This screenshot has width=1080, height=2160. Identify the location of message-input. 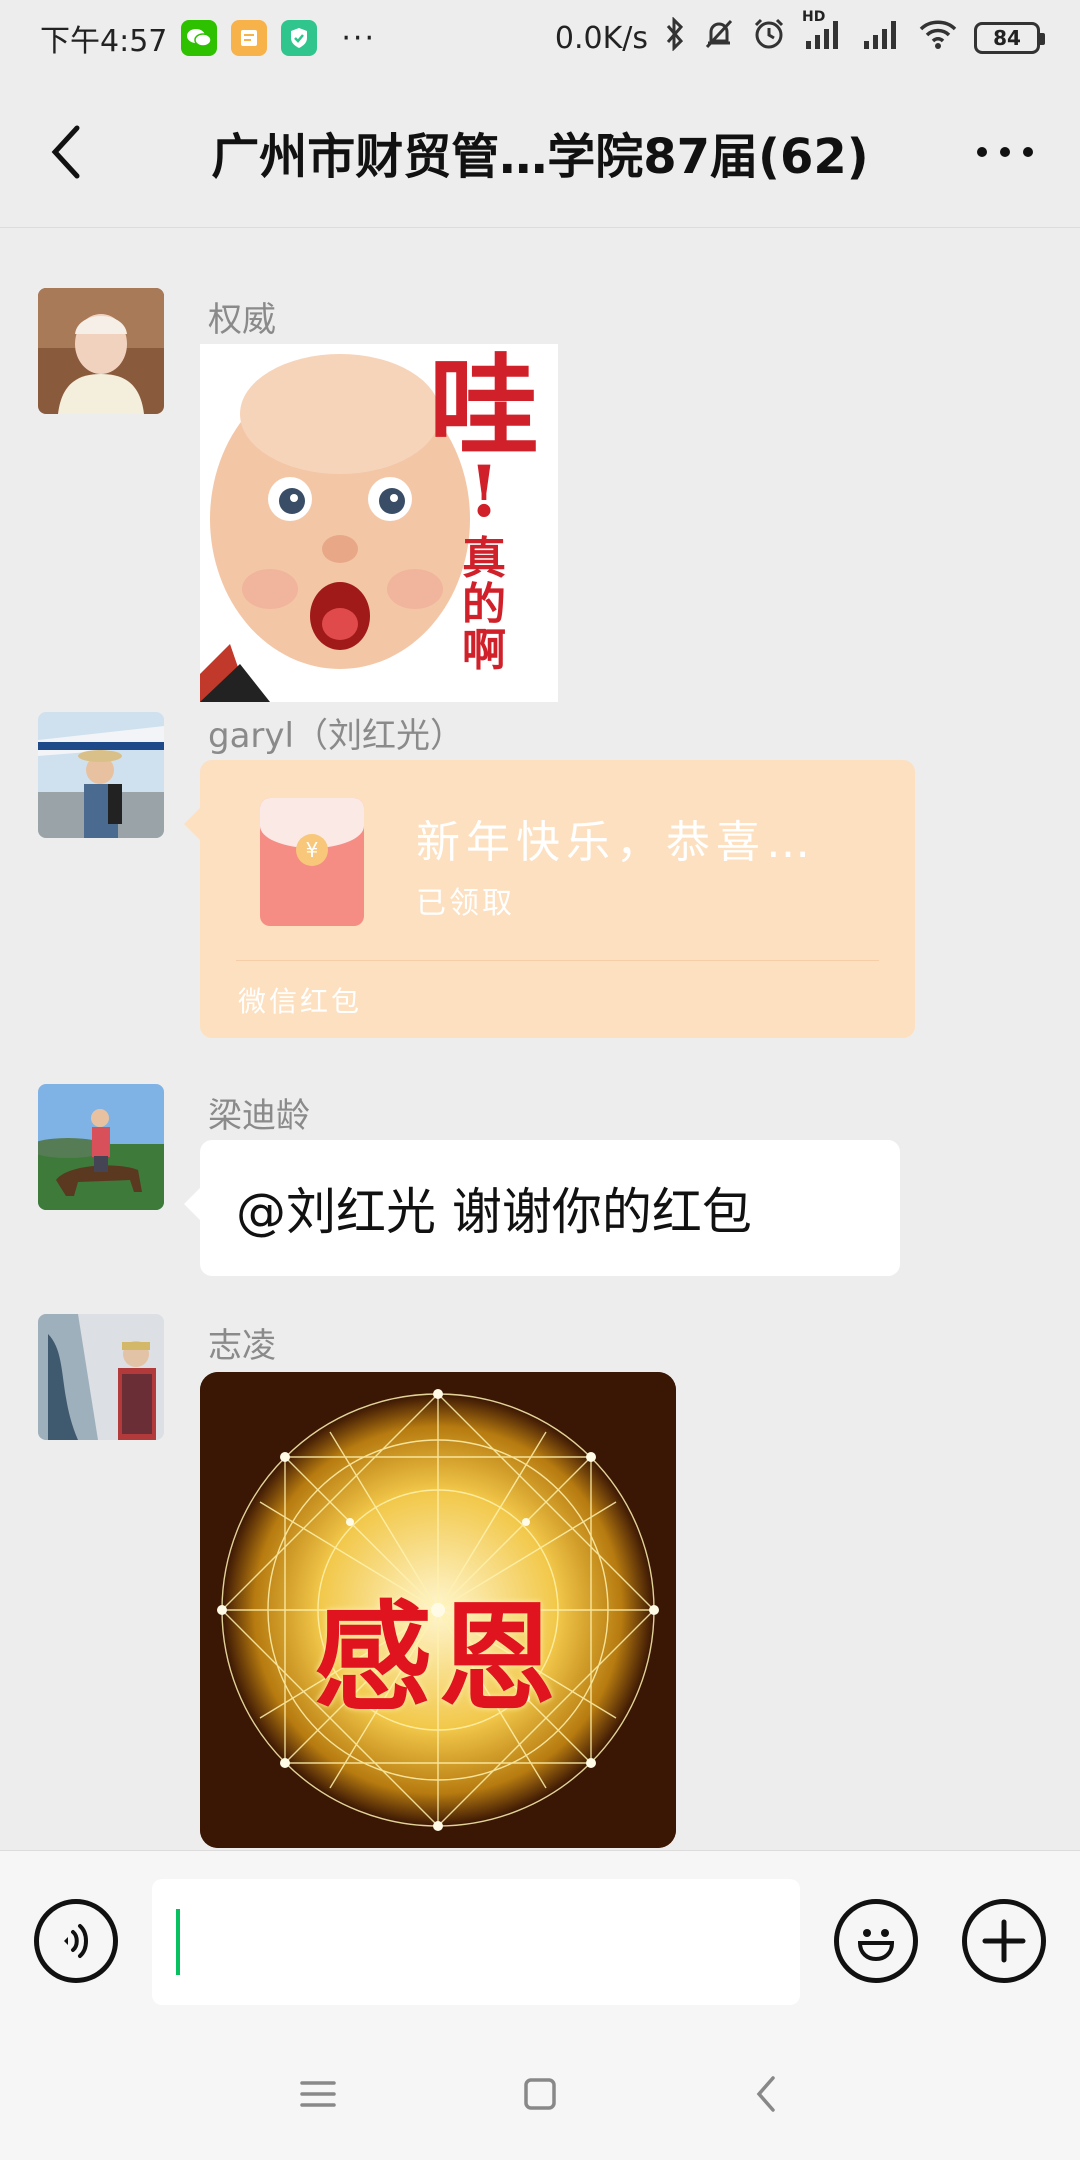
(476, 1942).